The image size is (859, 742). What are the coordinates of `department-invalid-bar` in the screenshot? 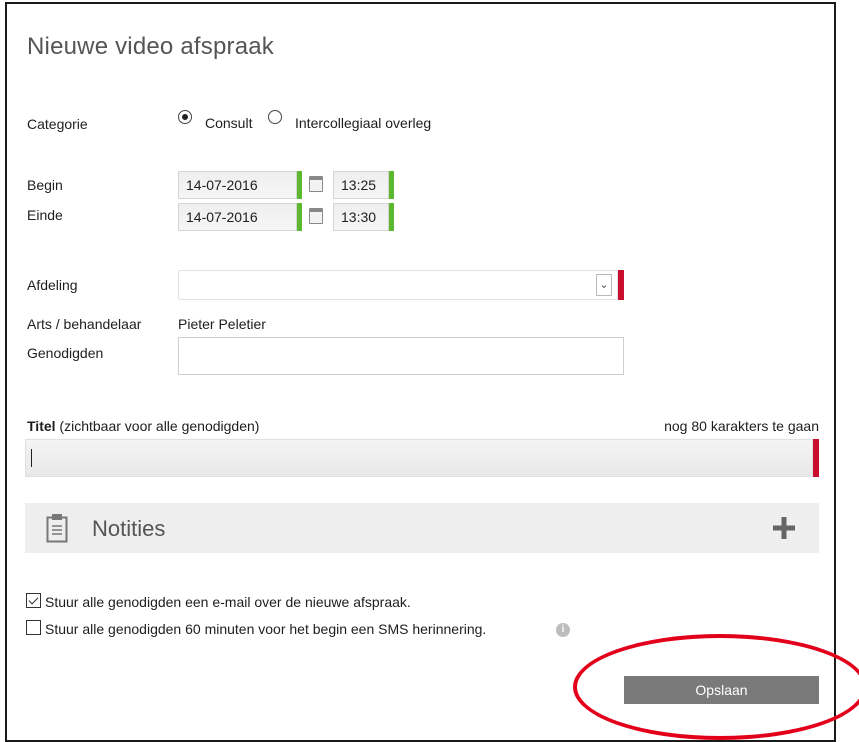 It's located at (621, 285).